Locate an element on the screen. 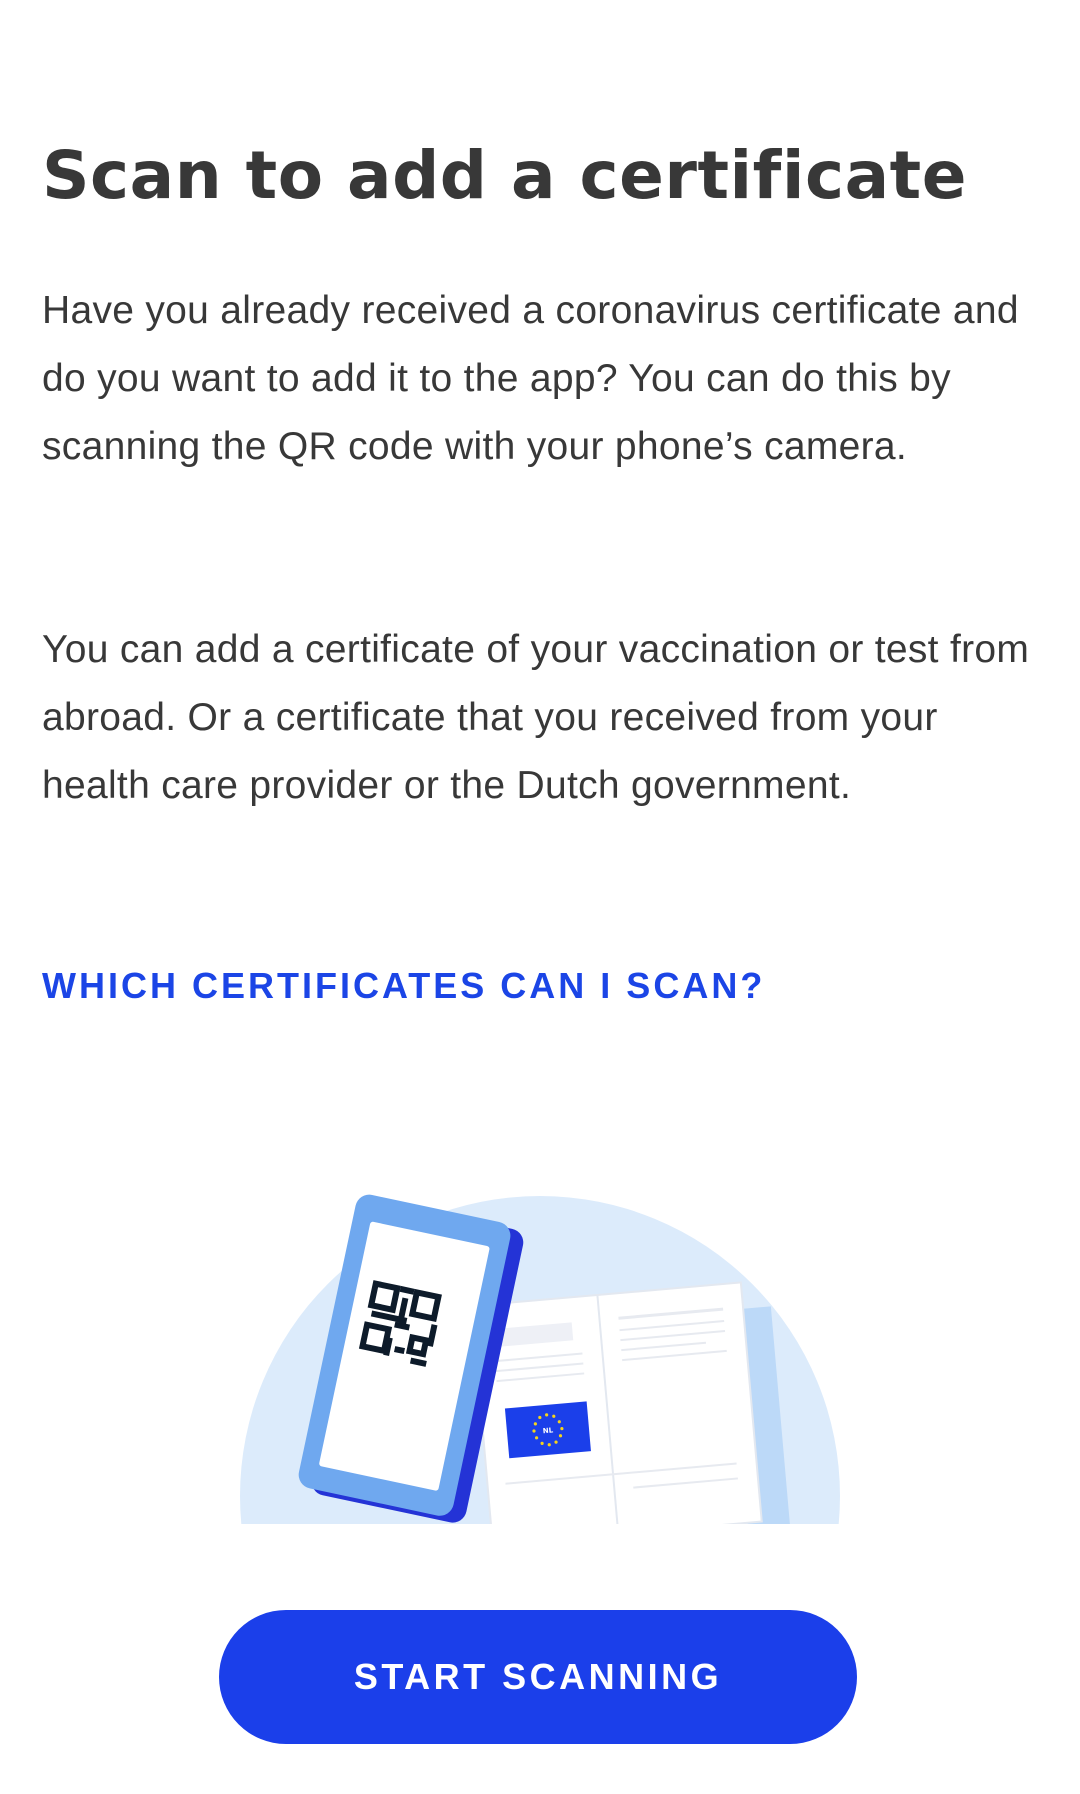 This screenshot has width=1080, height=1794. scan-illustration: NL is located at coordinates (540, 1357).